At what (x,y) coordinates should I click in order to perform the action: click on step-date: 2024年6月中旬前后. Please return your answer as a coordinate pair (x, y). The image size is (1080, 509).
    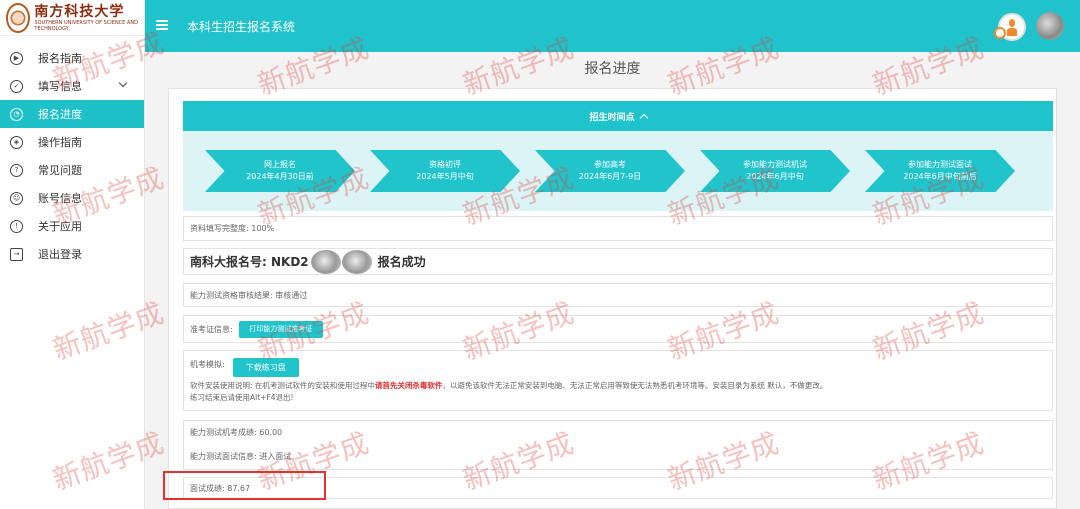
    Looking at the image, I should click on (940, 176).